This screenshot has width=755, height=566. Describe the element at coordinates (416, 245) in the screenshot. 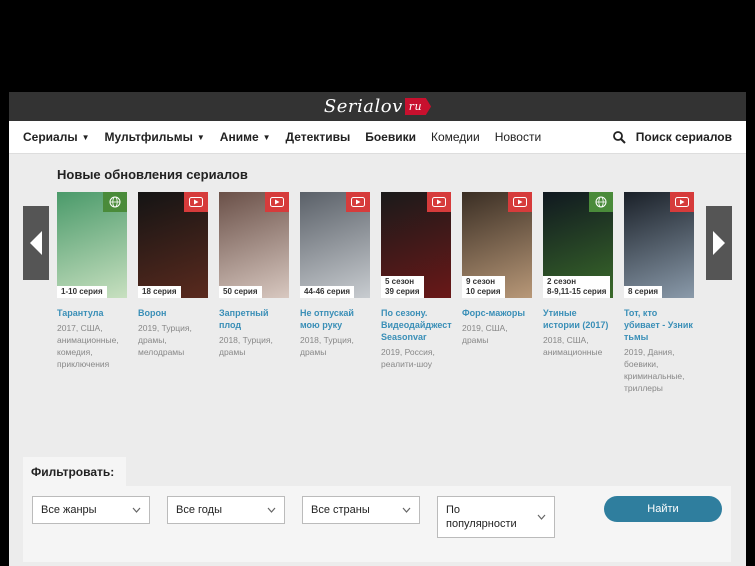

I see `series-poster: 5 сезон 39 серия` at that location.